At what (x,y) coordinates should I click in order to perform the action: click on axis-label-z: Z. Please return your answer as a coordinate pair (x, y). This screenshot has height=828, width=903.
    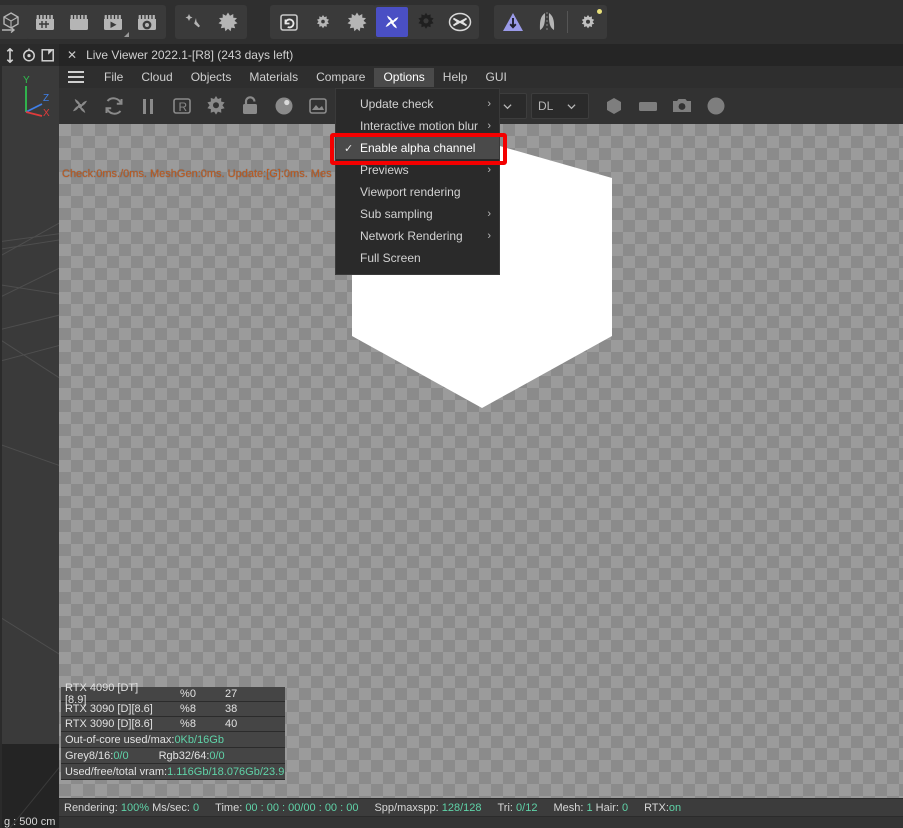
    Looking at the image, I should click on (46, 98).